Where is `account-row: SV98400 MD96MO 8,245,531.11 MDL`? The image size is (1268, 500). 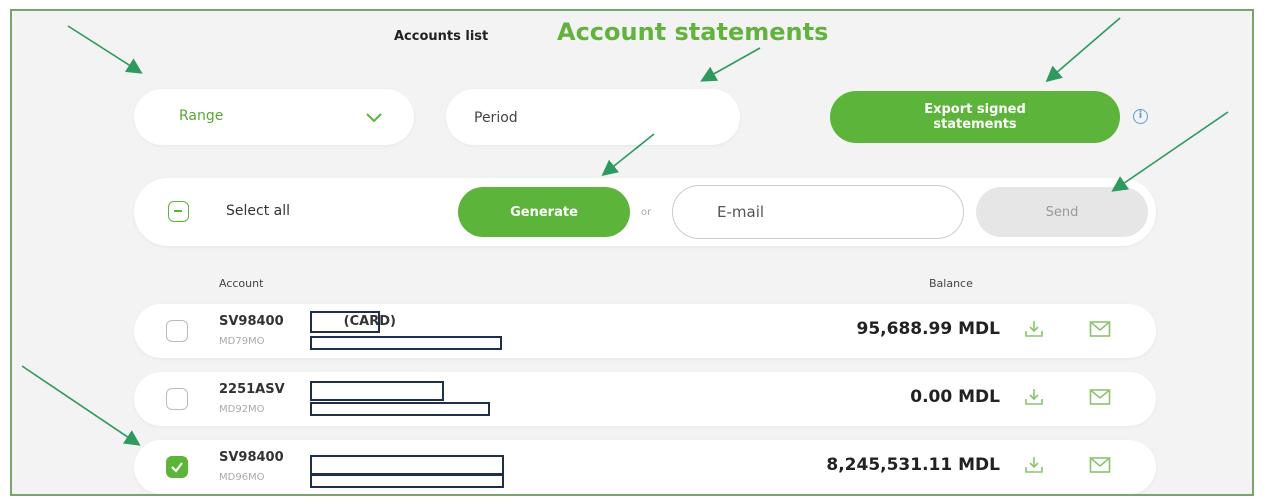 account-row: SV98400 MD96MO 8,245,531.11 MDL is located at coordinates (645, 467).